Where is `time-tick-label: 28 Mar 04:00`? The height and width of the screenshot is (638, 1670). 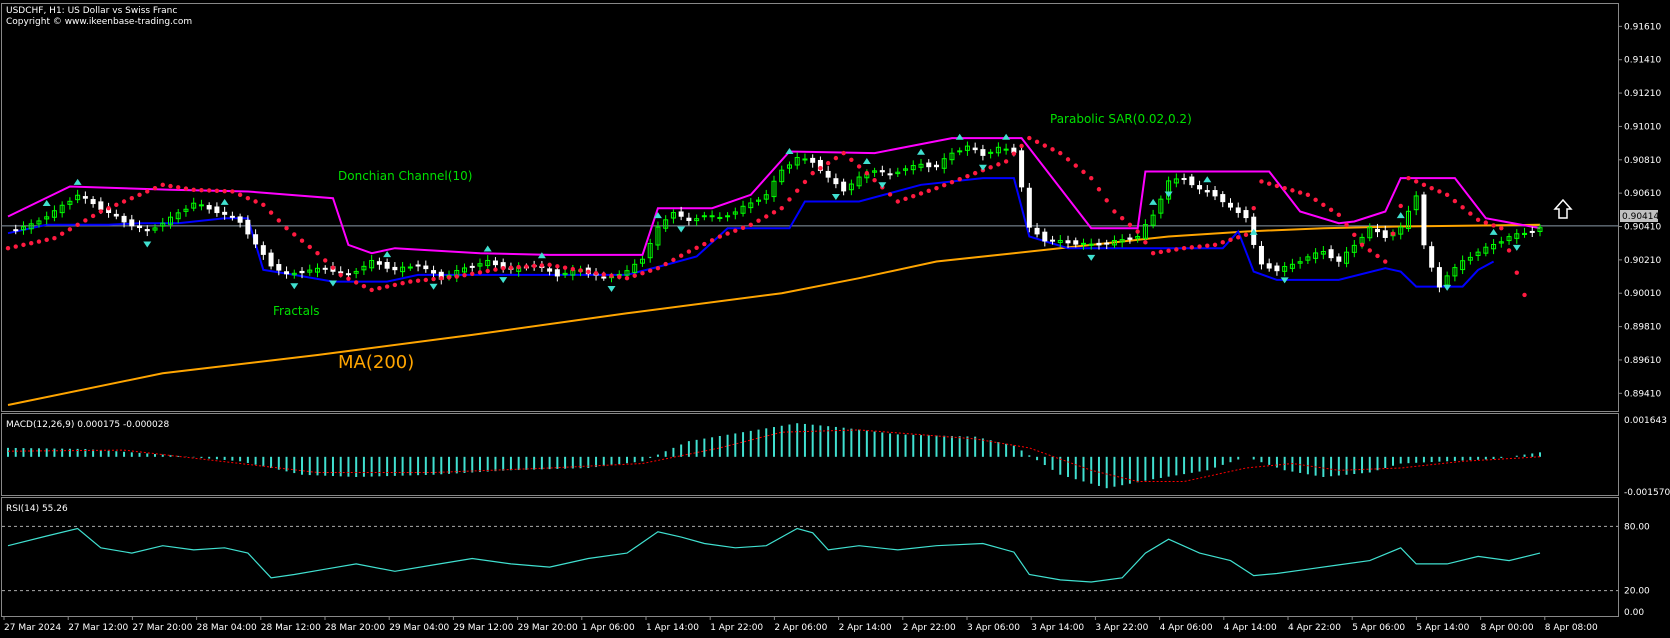
time-tick-label: 28 Mar 04:00 is located at coordinates (227, 628).